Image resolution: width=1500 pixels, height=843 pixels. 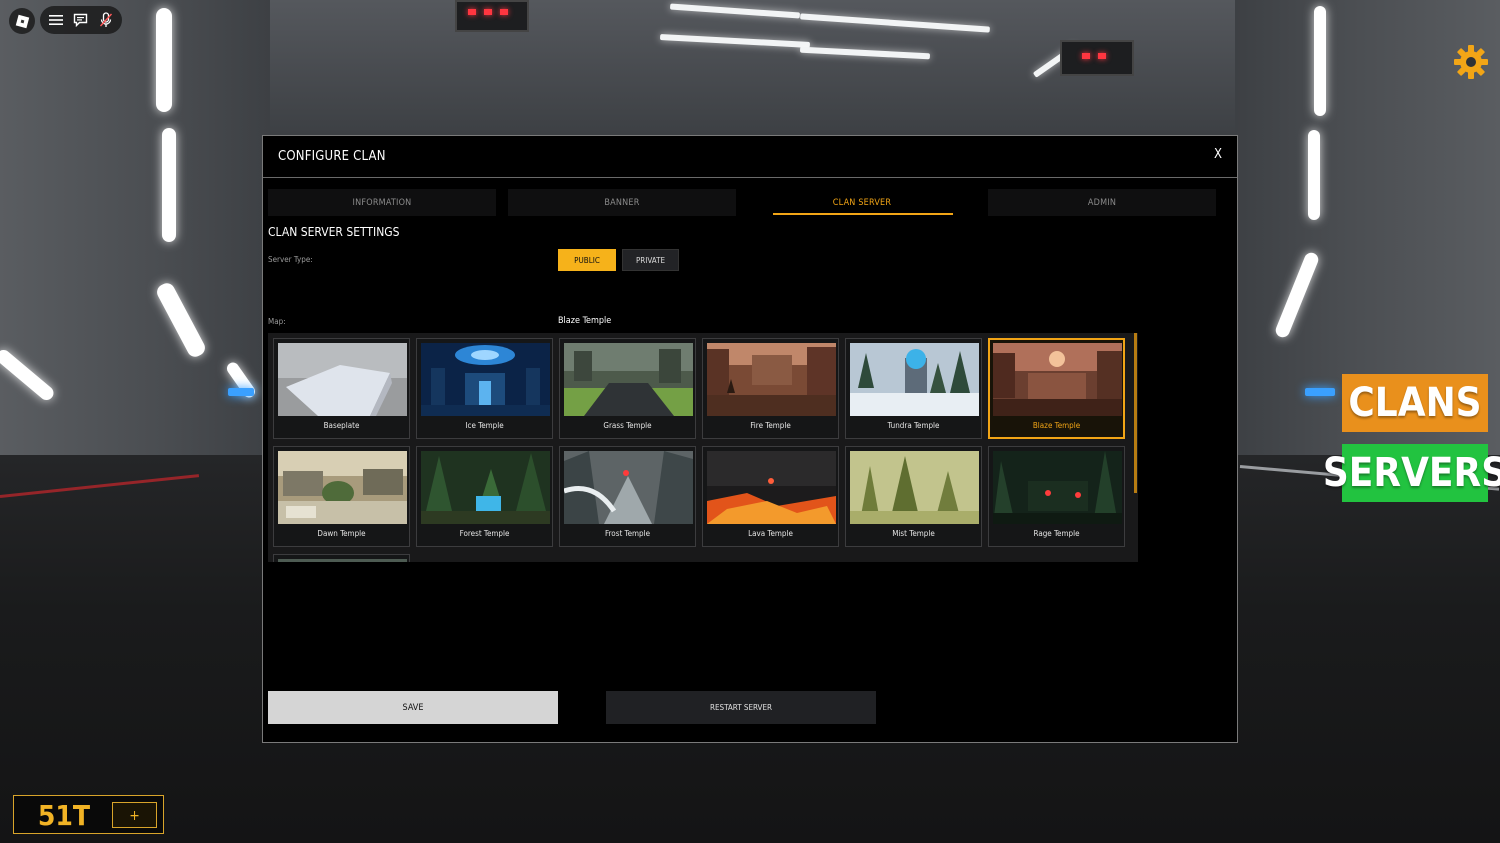 I want to click on map-name: Dawn Temple, so click(x=341, y=533).